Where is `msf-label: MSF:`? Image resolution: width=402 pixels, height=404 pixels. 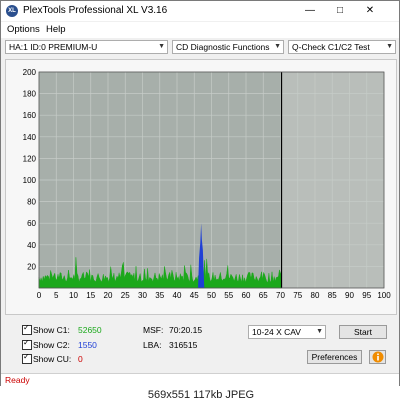
msf-label: MSF: is located at coordinates (153, 330).